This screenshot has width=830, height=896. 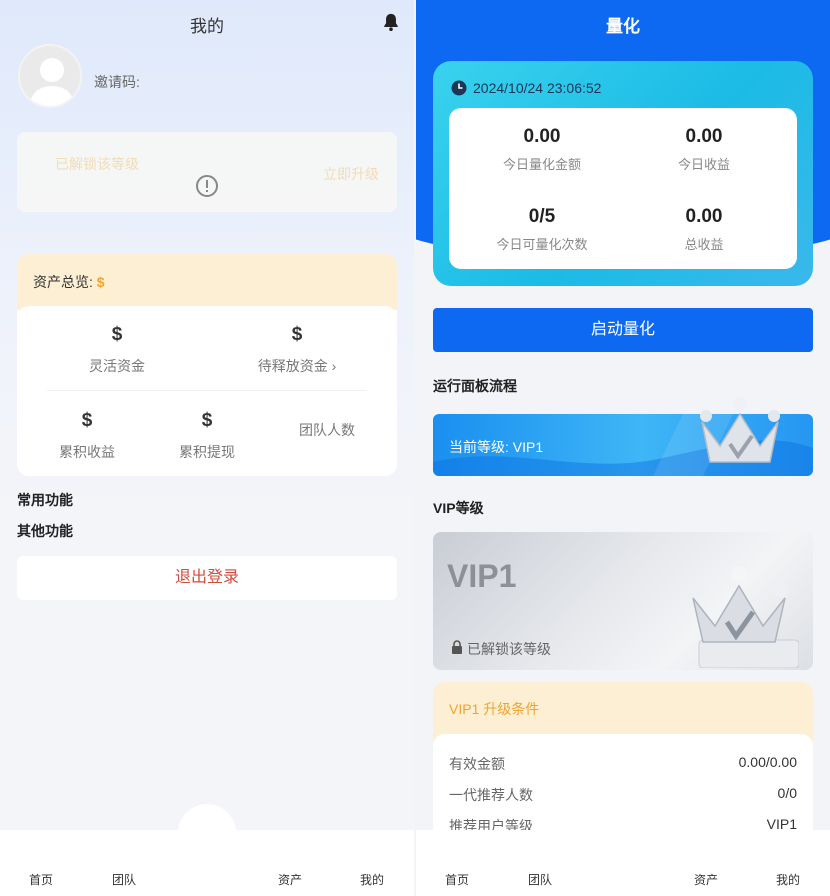 What do you see at coordinates (704, 229) in the screenshot?
I see `stat-total-income: 0.00 总收益` at bounding box center [704, 229].